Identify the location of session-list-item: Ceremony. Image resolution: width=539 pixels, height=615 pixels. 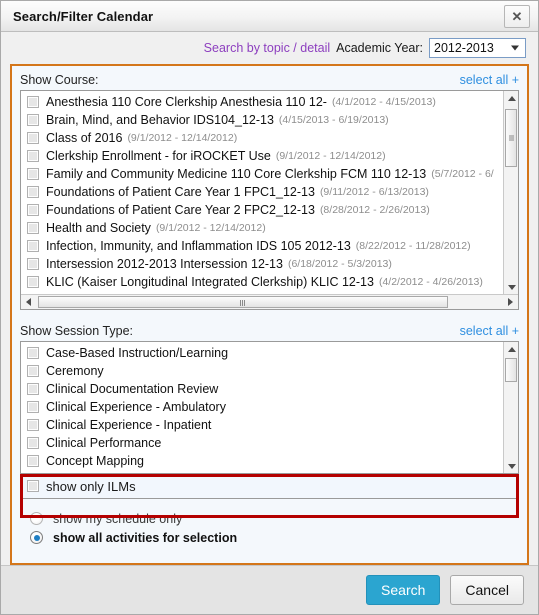
(262, 371).